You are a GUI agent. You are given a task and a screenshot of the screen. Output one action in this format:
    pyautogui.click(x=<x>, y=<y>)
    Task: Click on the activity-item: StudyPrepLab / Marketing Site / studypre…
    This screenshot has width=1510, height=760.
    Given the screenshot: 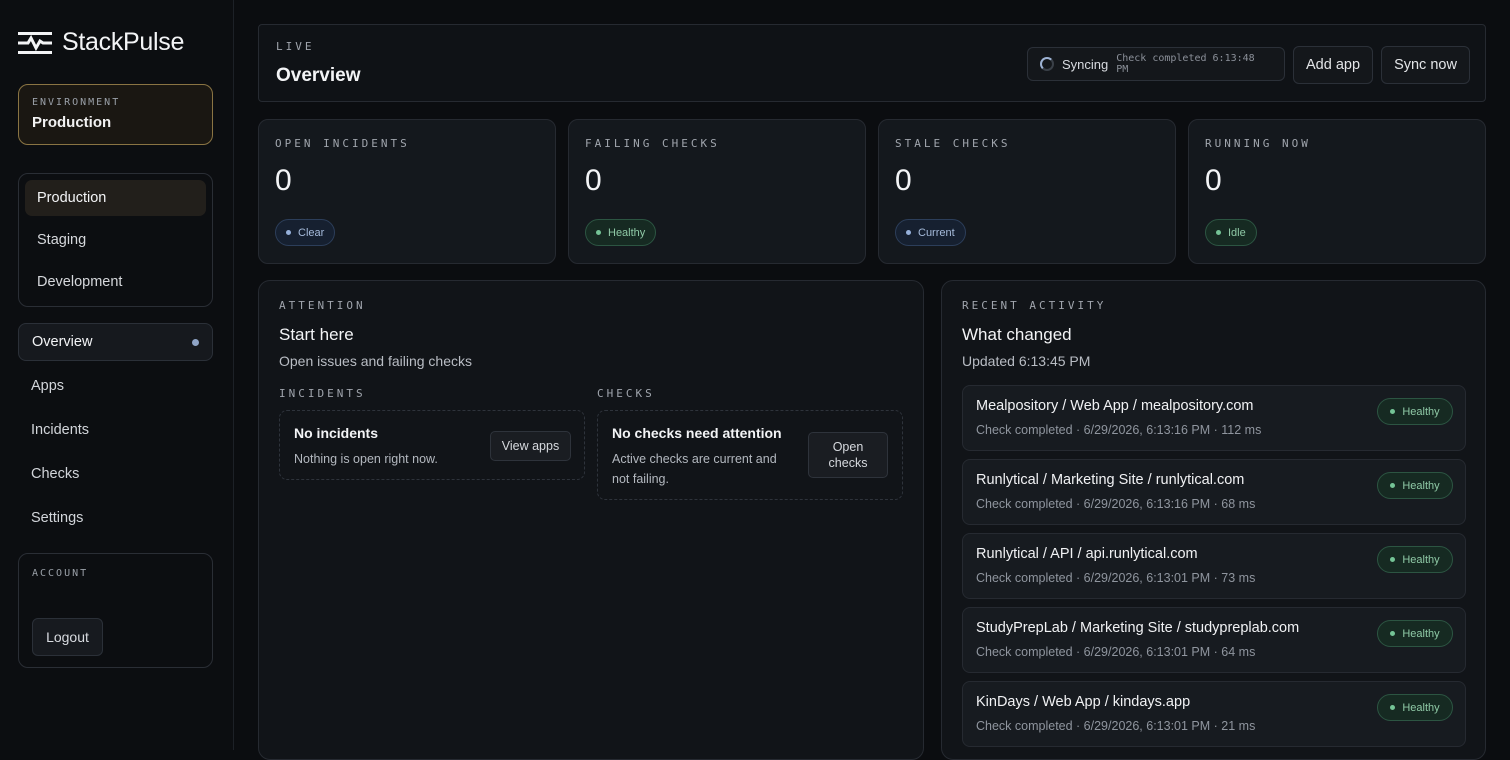 What is the action you would take?
    pyautogui.click(x=1214, y=640)
    